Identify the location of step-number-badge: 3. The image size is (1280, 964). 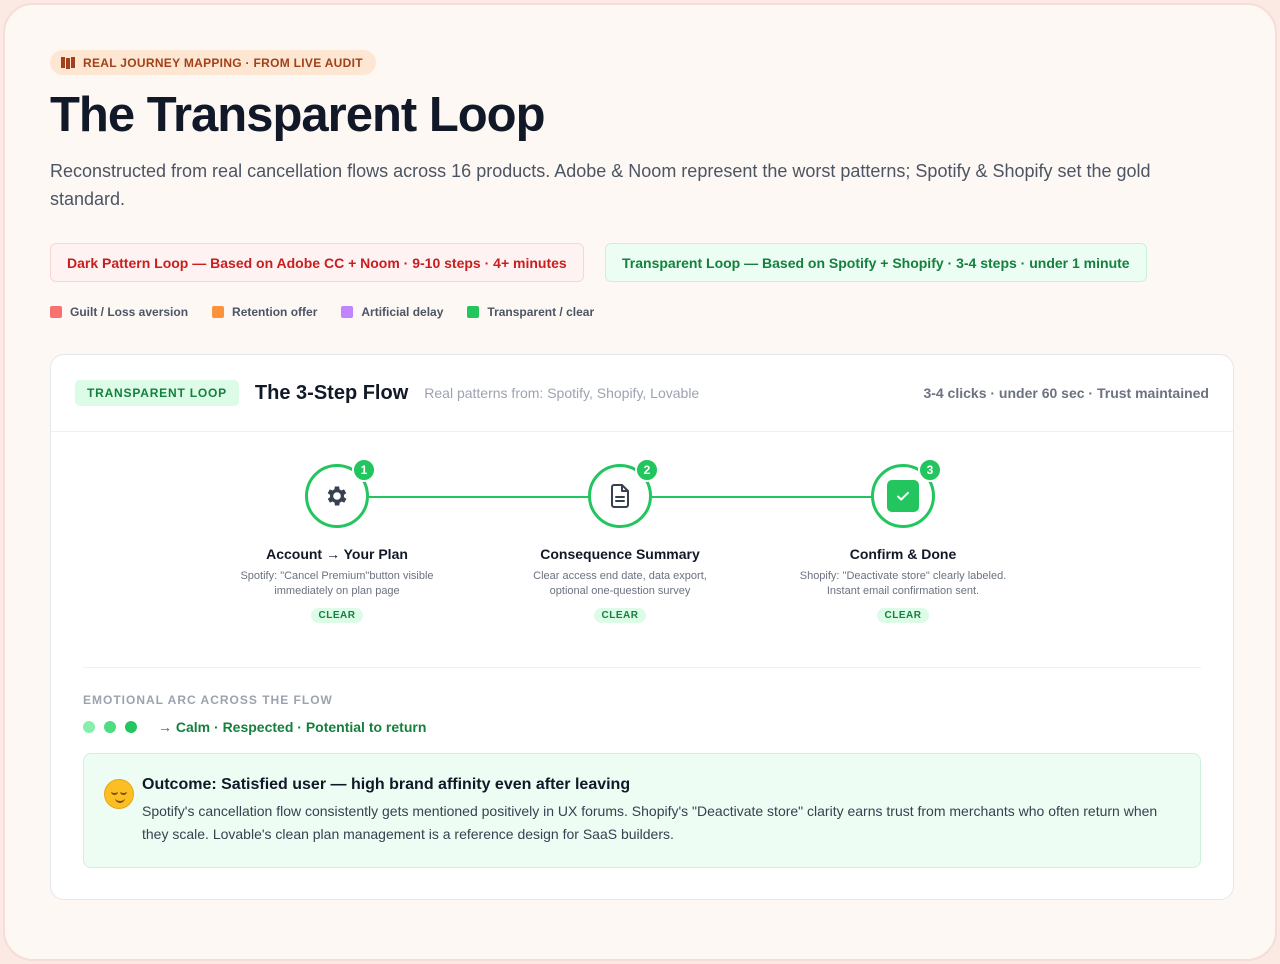
(930, 470).